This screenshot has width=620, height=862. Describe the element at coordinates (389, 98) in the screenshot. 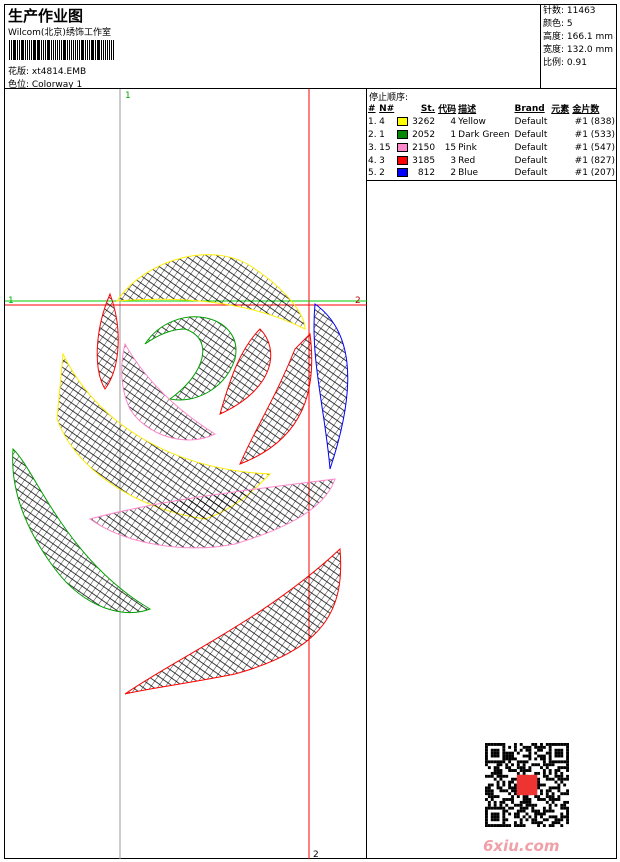

I see `stop-sequence-caption: 停止顺序:` at that location.